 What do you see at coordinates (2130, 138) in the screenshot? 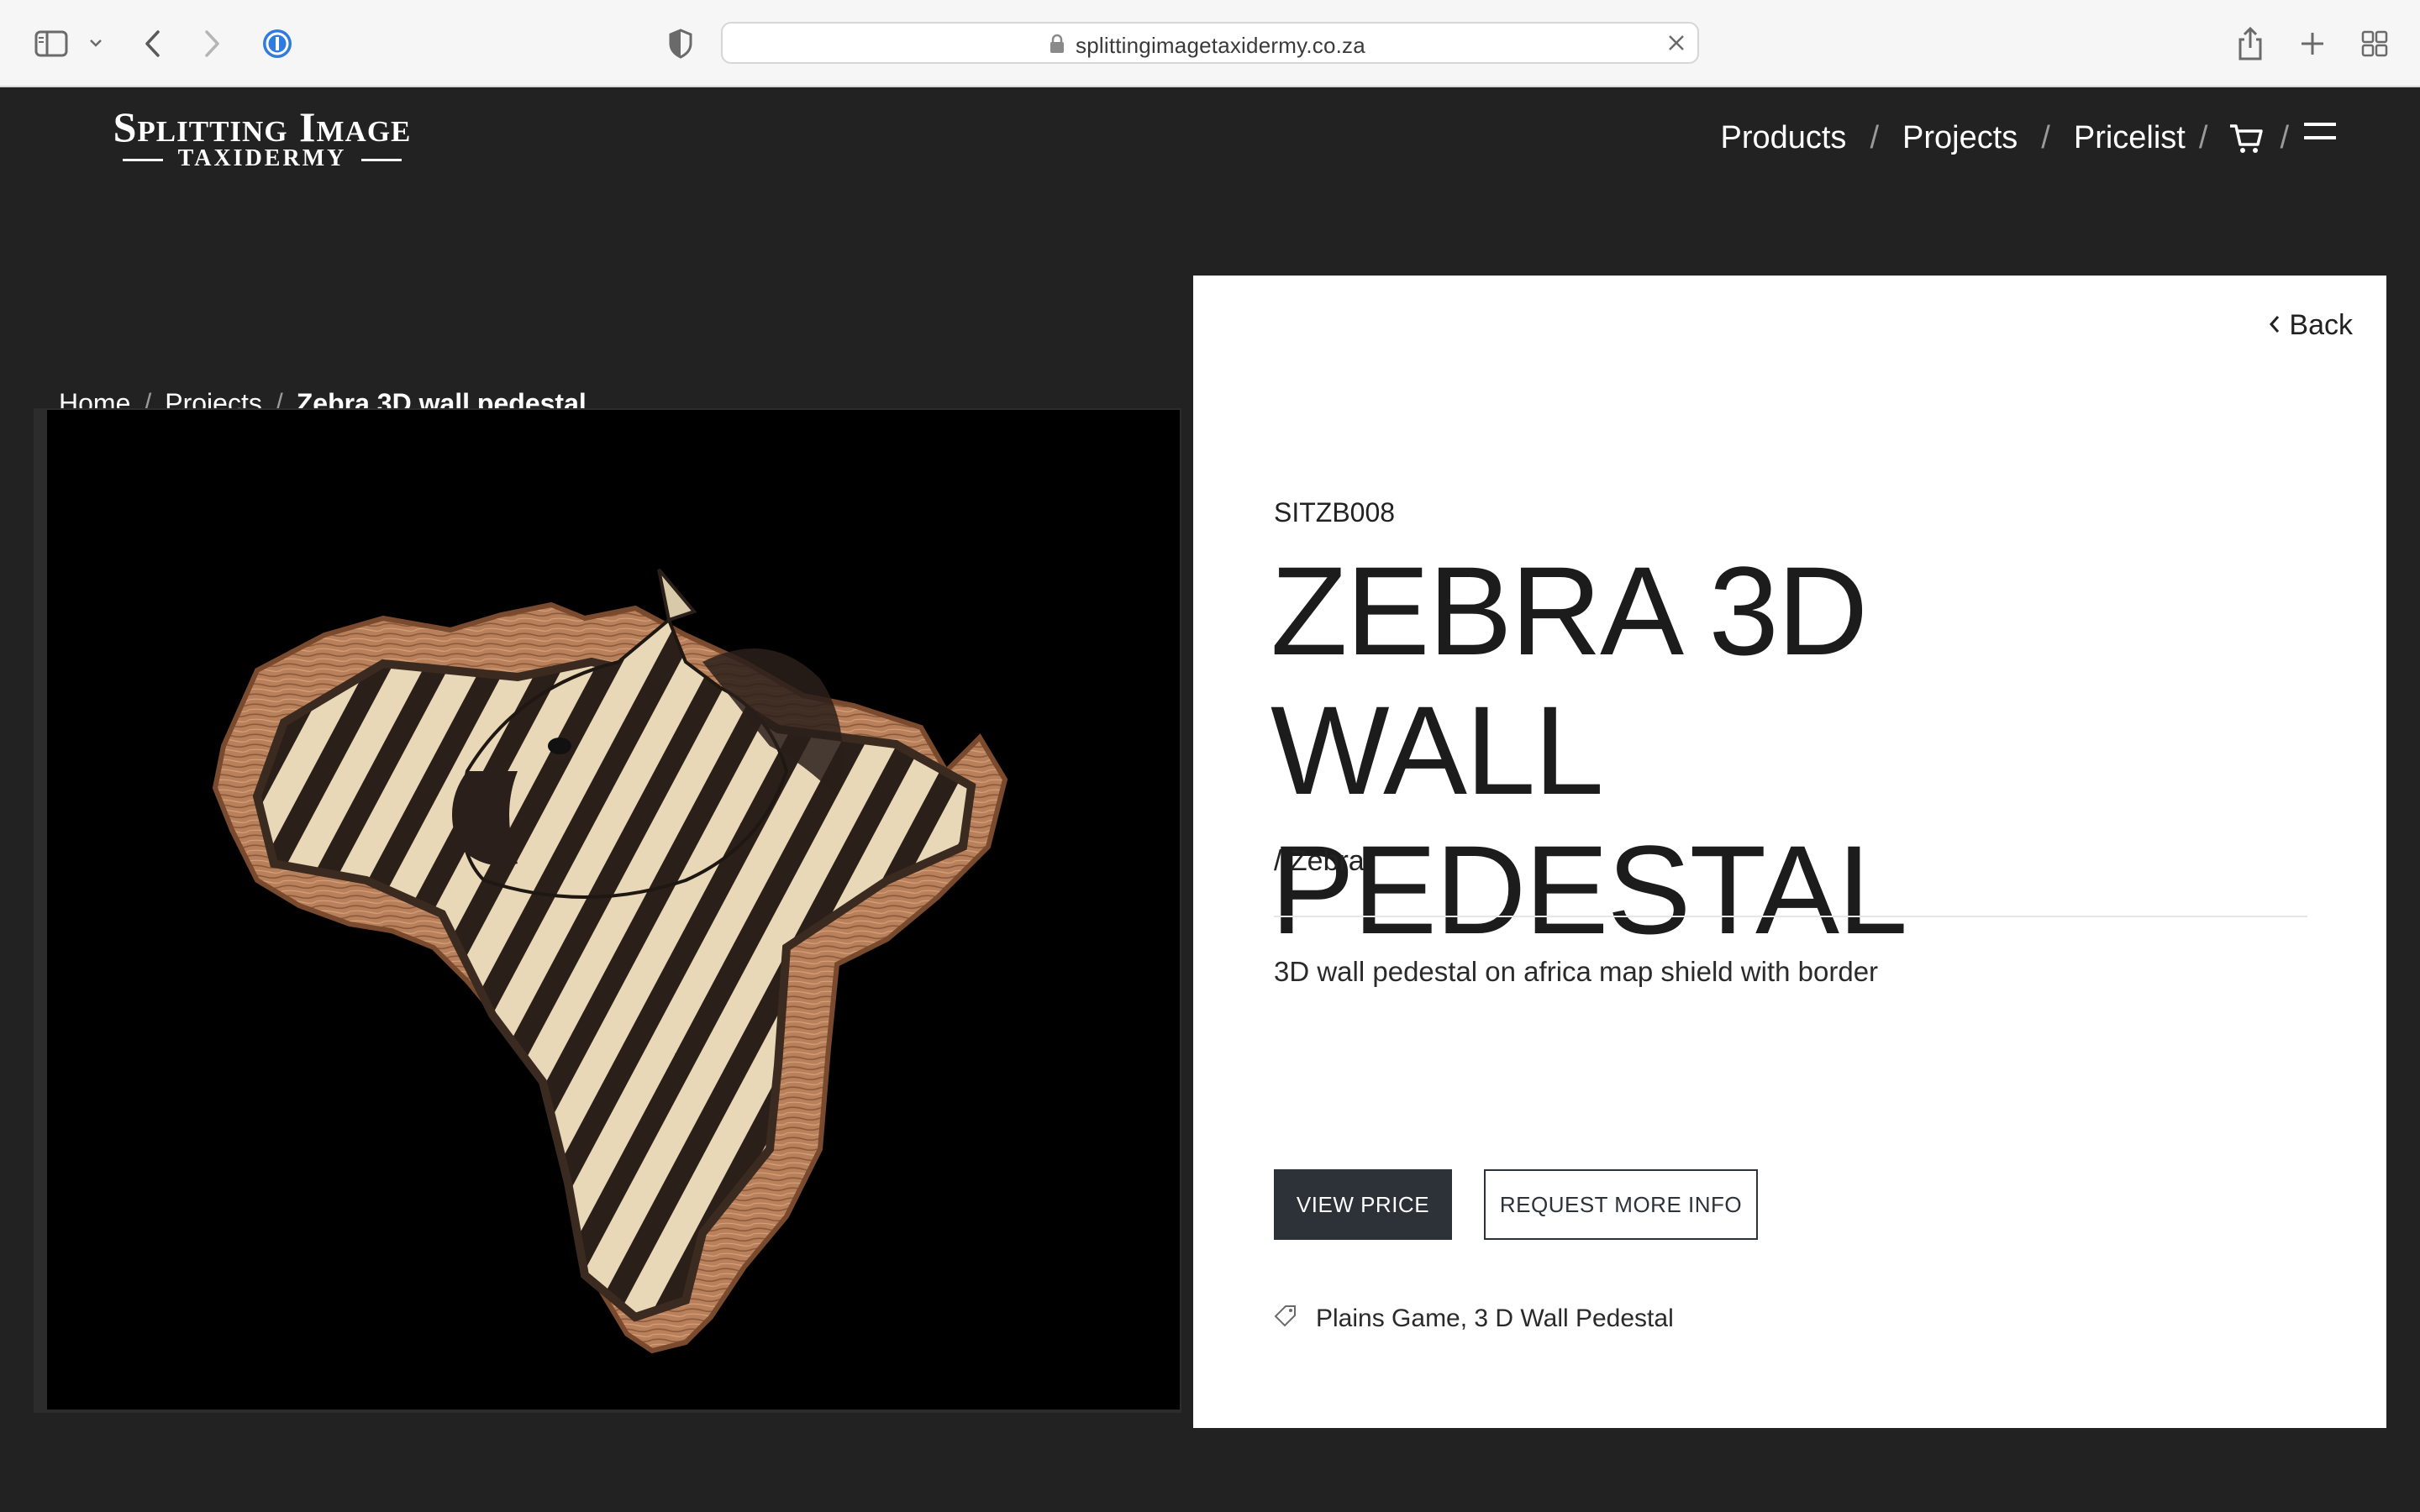
I see `nav-pricelist: Pricelist` at bounding box center [2130, 138].